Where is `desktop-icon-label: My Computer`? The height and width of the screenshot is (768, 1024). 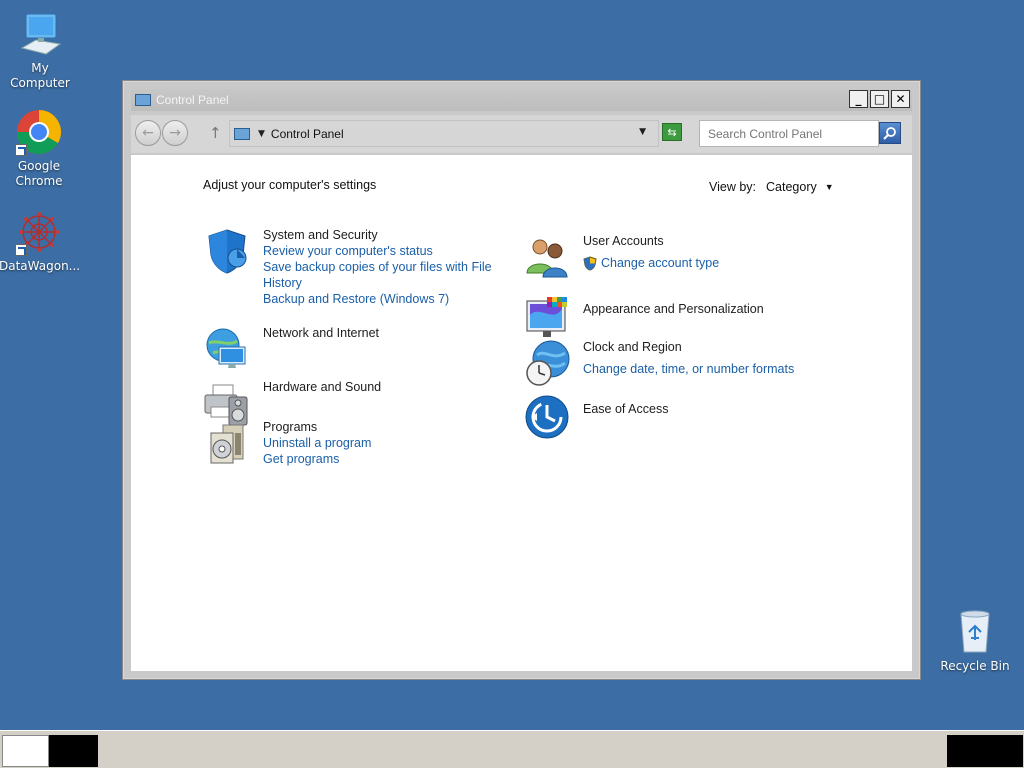
desktop-icon-label: My Computer is located at coordinates (40, 75).